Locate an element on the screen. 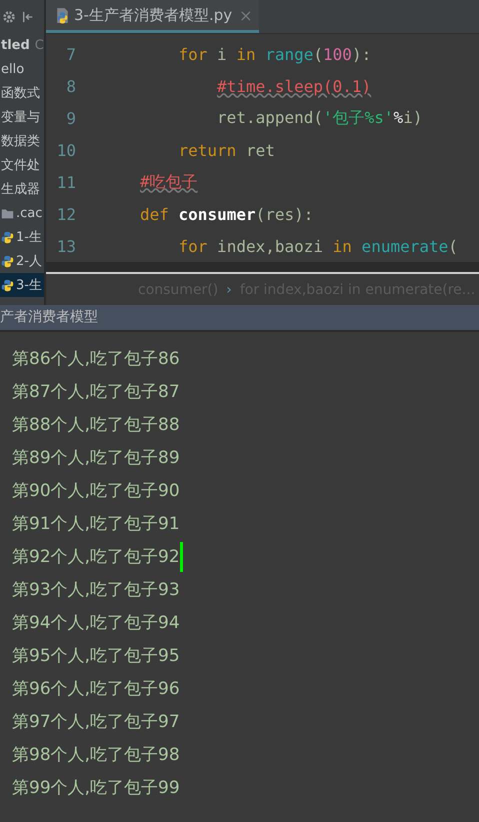  line-number: 7 is located at coordinates (70, 54).